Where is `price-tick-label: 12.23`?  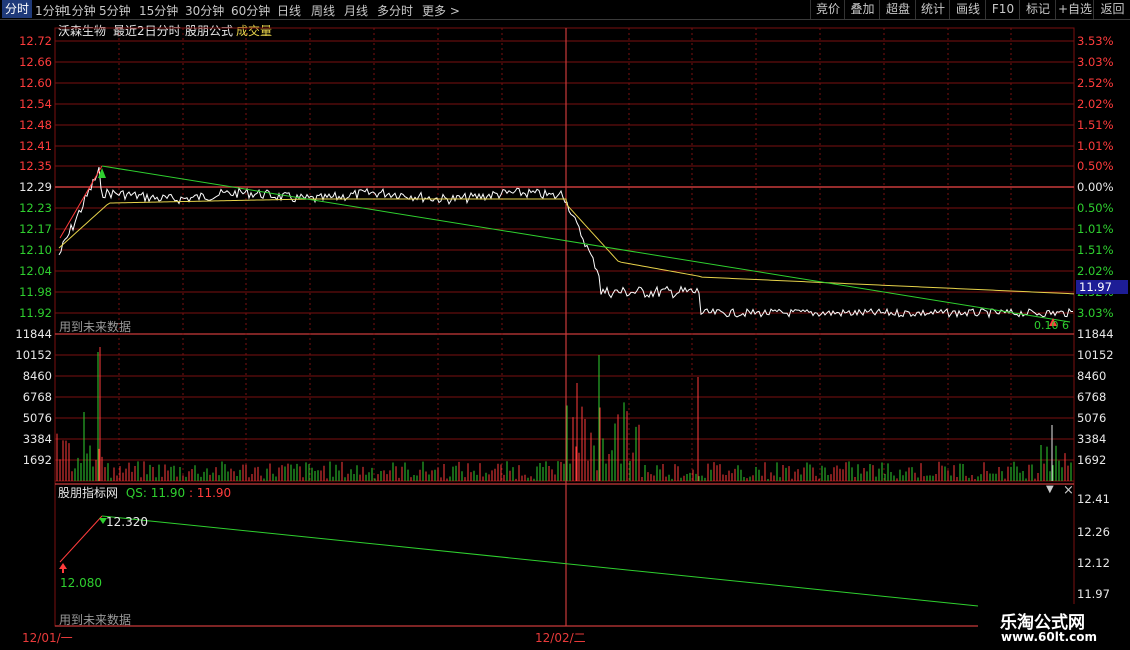
price-tick-label: 12.23 is located at coordinates (35, 208).